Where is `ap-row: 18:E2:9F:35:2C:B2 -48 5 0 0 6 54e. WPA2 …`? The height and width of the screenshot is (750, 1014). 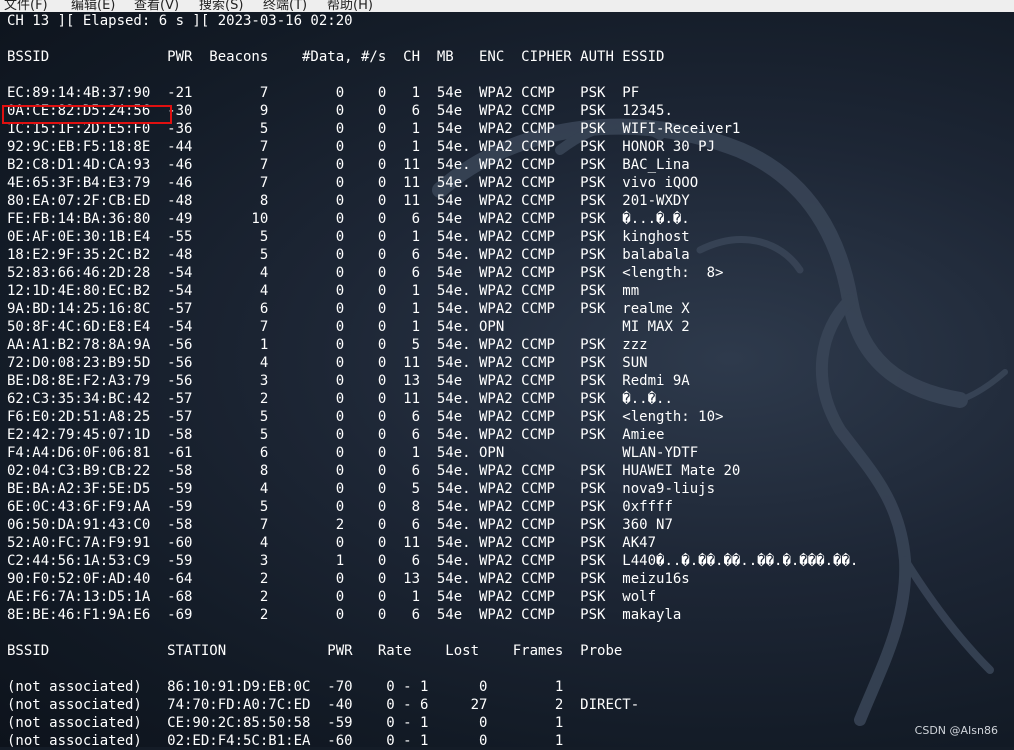 ap-row: 18:E2:9F:35:2C:B2 -48 5 0 0 6 54e. WPA2 … is located at coordinates (348, 255).